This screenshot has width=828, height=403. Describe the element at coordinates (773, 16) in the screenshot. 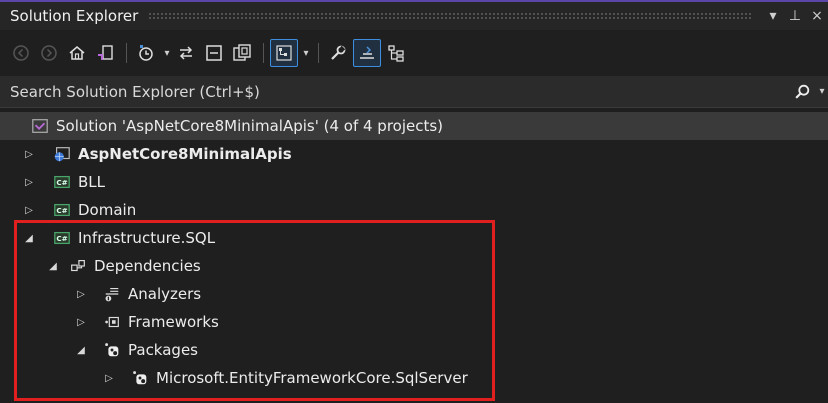

I see `window-position-dropdown-icon: ▾` at that location.